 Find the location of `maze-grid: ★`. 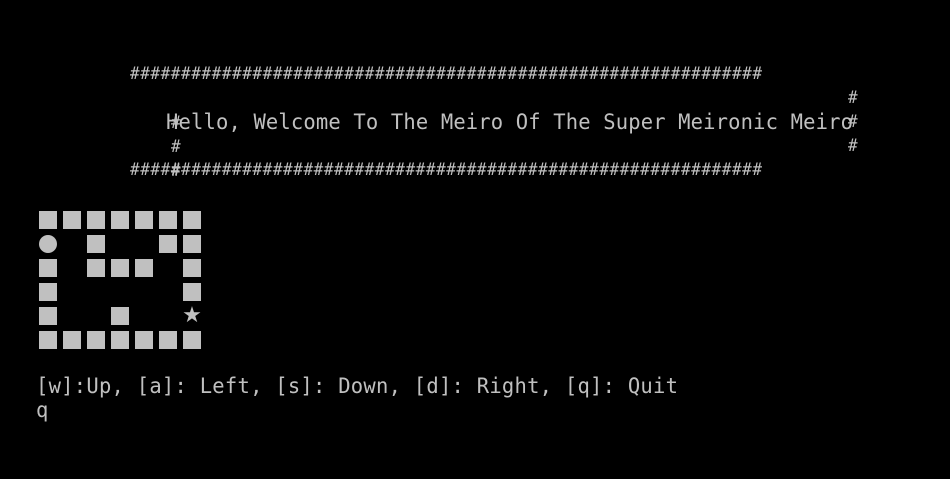

maze-grid: ★ is located at coordinates (120, 280).